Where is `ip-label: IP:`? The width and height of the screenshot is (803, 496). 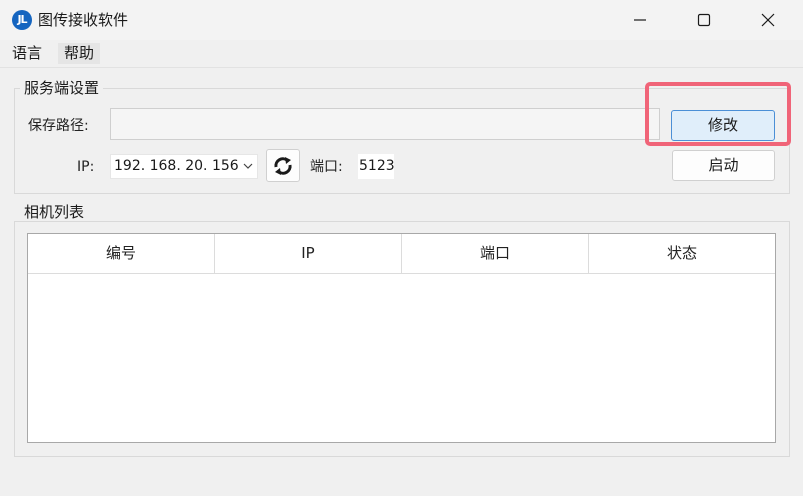
ip-label: IP: is located at coordinates (86, 167).